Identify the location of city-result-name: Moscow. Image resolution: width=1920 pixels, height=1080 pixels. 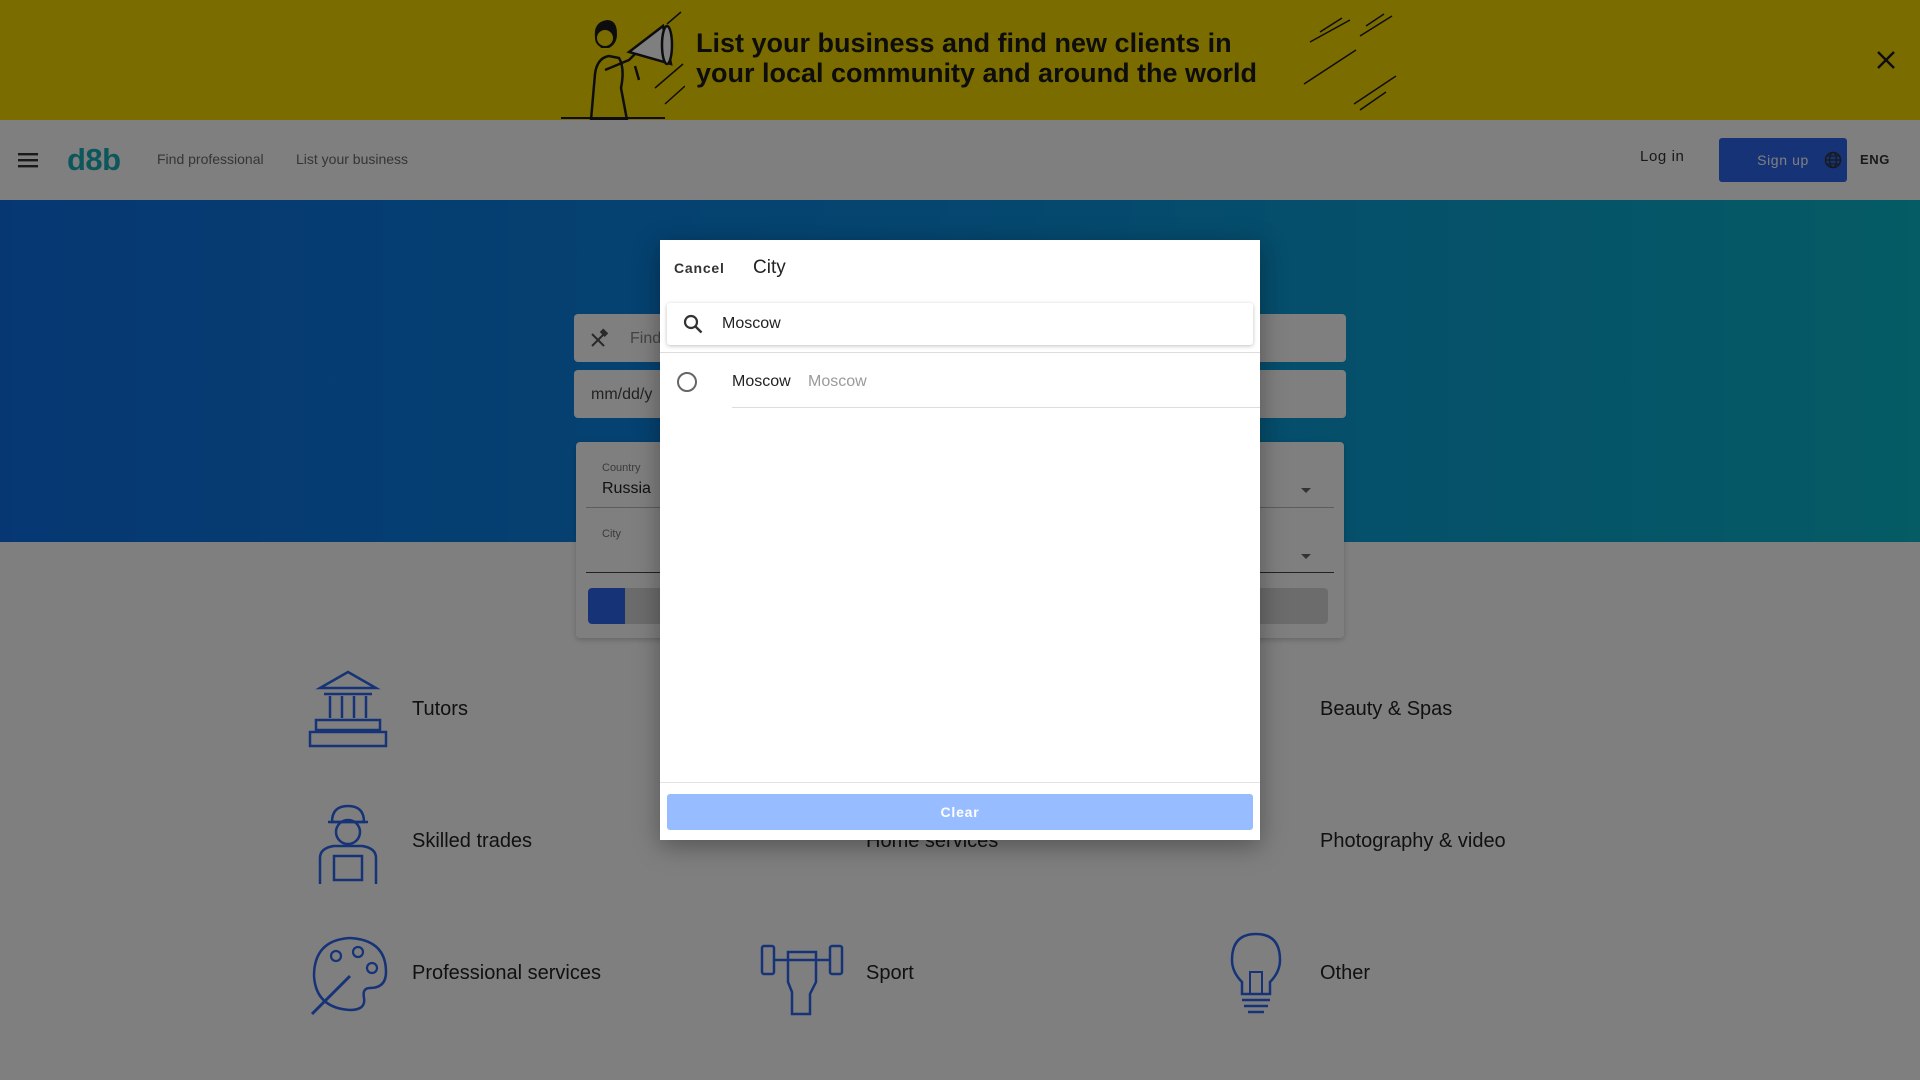
(761, 381).